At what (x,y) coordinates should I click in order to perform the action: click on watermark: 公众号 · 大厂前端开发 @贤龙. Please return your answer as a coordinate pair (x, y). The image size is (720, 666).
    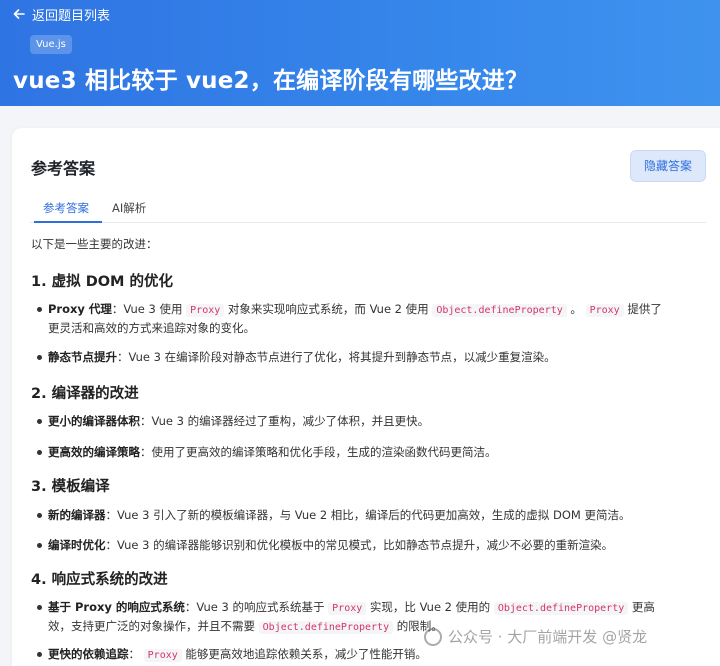
    Looking at the image, I should click on (535, 636).